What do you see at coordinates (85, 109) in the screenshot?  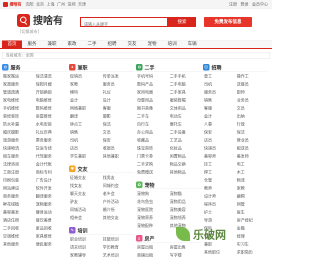 I see `category-link: 网络兼职` at bounding box center [85, 109].